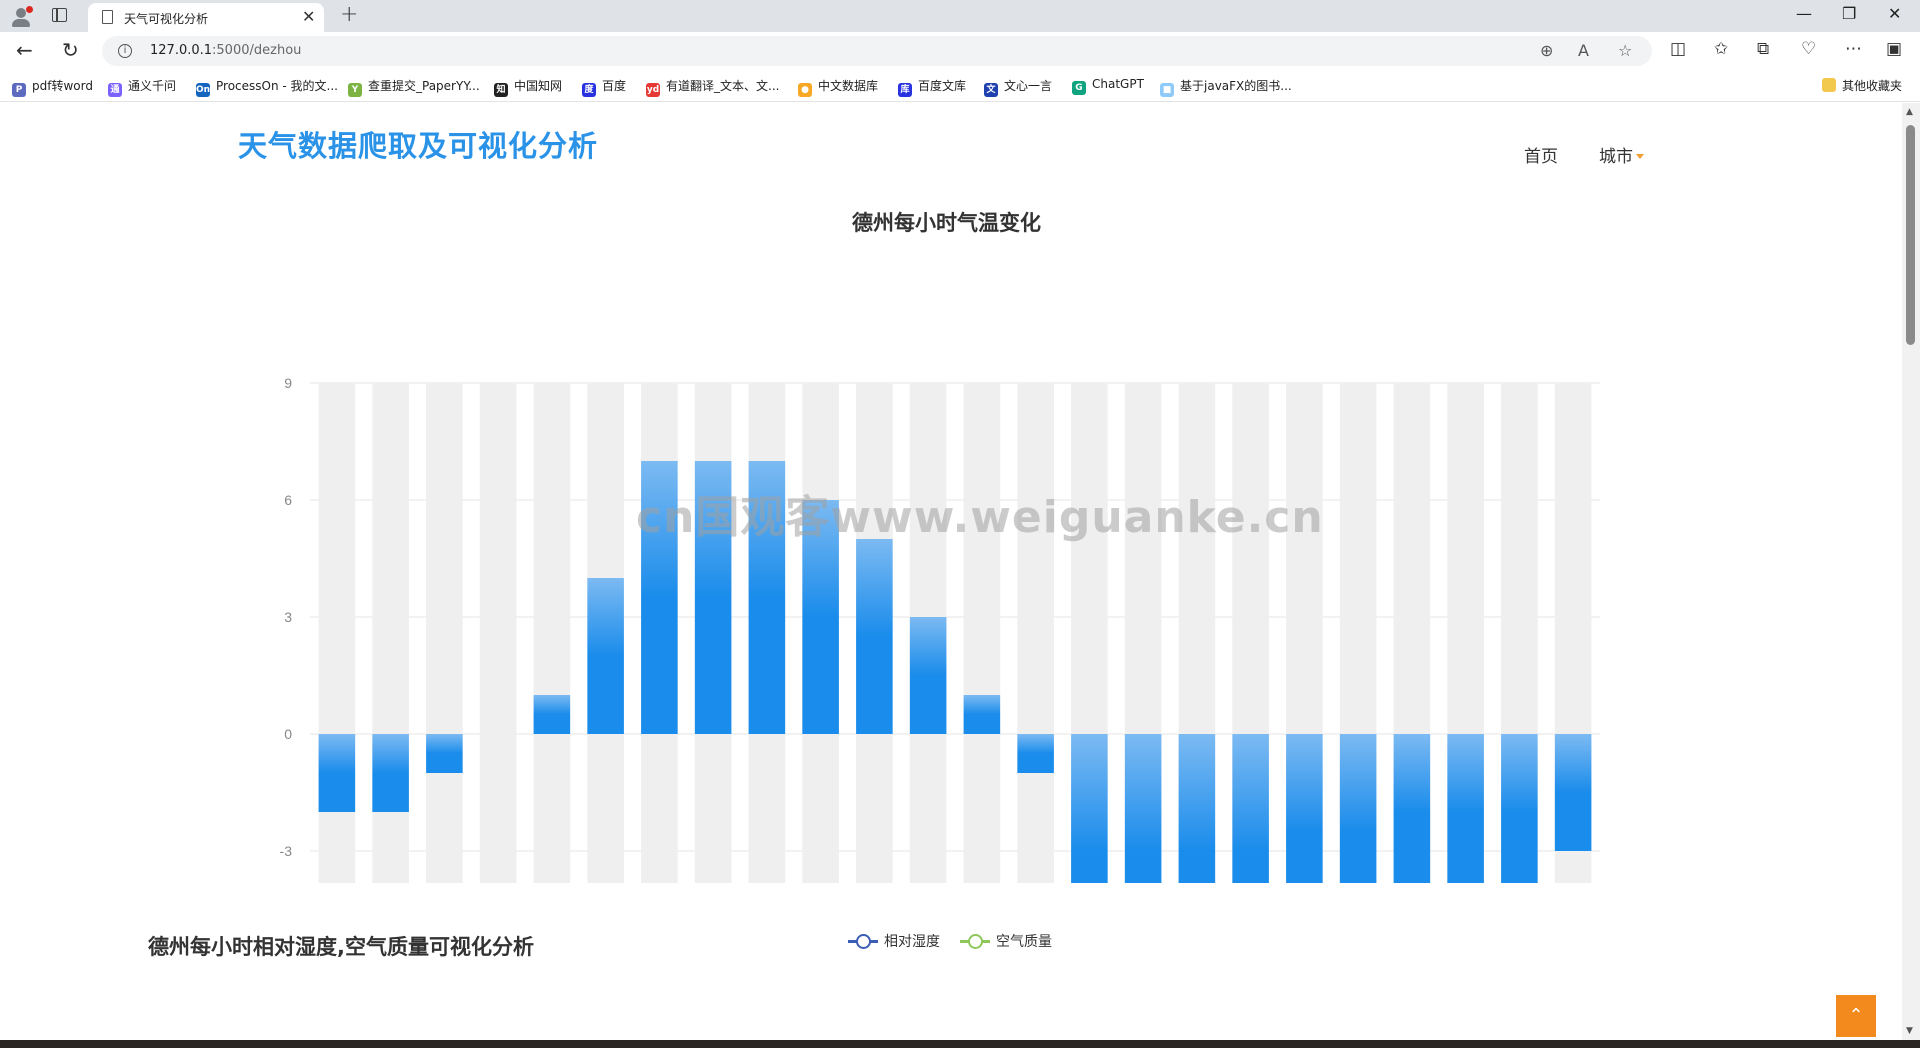  I want to click on url-text: 127.0.0.1:5000/dezhou, so click(225, 50).